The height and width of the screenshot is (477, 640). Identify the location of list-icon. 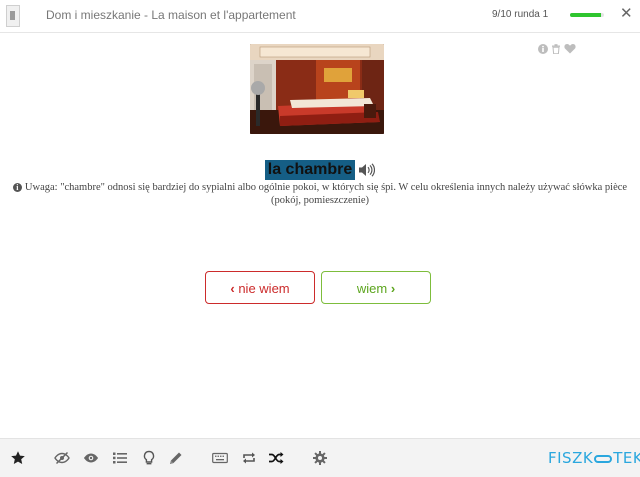
(120, 458).